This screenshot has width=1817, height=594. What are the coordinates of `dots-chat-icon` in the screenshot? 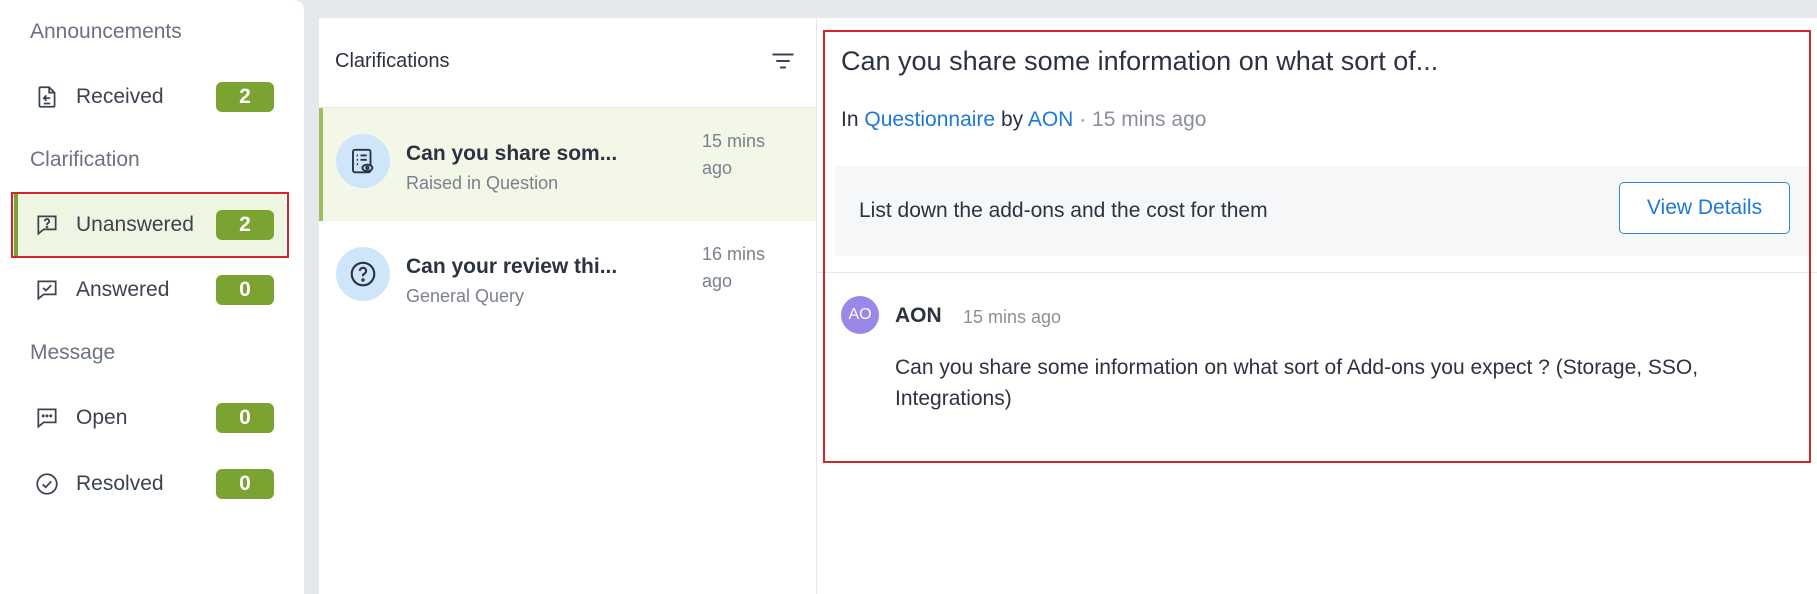 It's located at (47, 418).